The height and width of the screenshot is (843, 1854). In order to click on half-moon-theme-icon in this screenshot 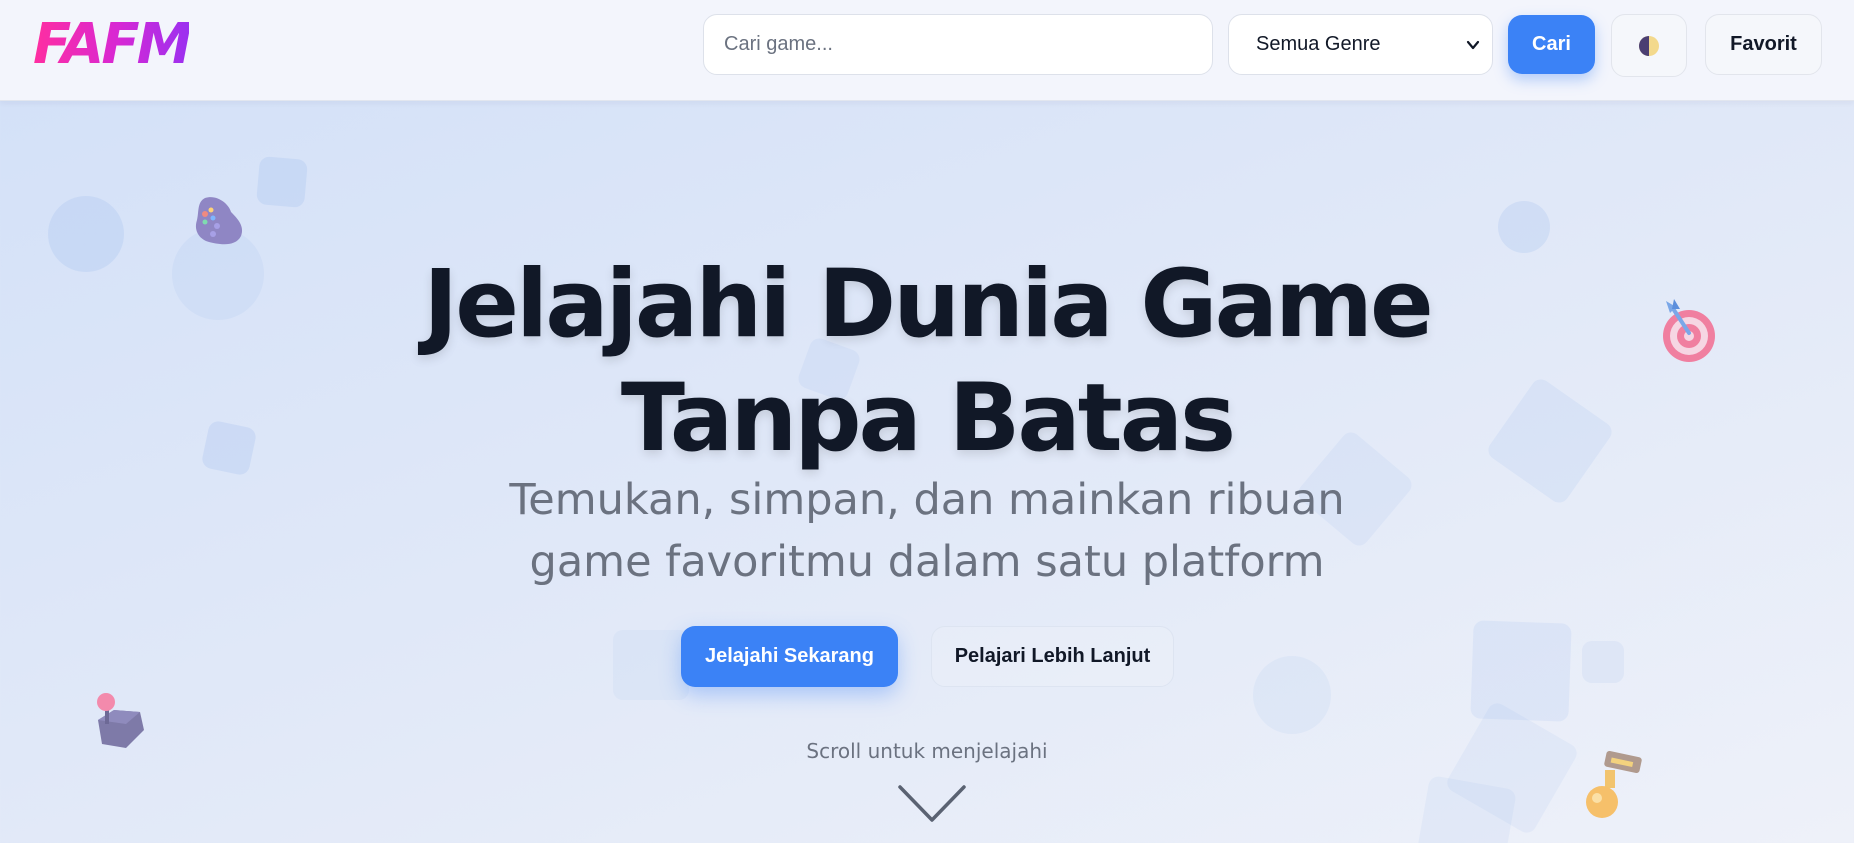, I will do `click(1649, 45)`.